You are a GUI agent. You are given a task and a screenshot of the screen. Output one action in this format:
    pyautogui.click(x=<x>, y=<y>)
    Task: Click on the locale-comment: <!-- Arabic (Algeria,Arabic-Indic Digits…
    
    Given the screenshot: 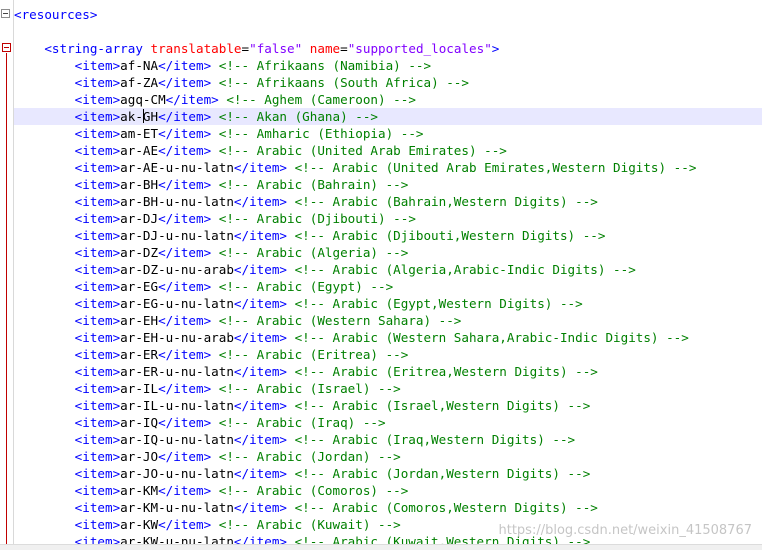 What is the action you would take?
    pyautogui.click(x=465, y=269)
    